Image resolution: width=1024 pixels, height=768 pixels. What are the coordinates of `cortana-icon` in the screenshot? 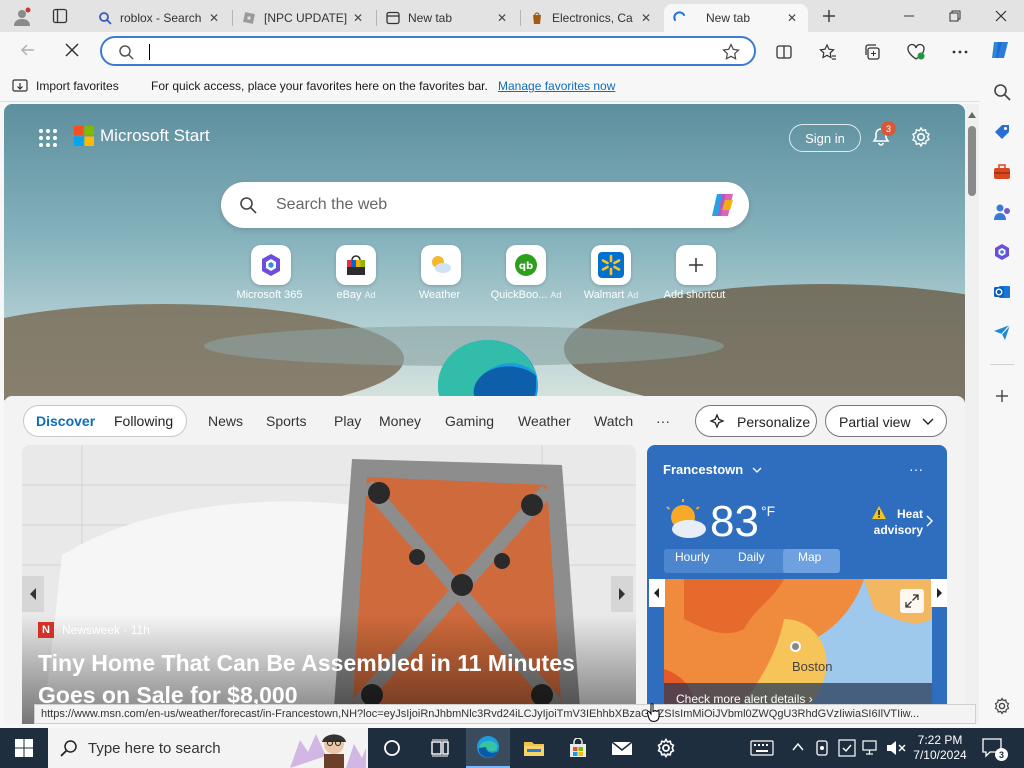 It's located at (392, 748).